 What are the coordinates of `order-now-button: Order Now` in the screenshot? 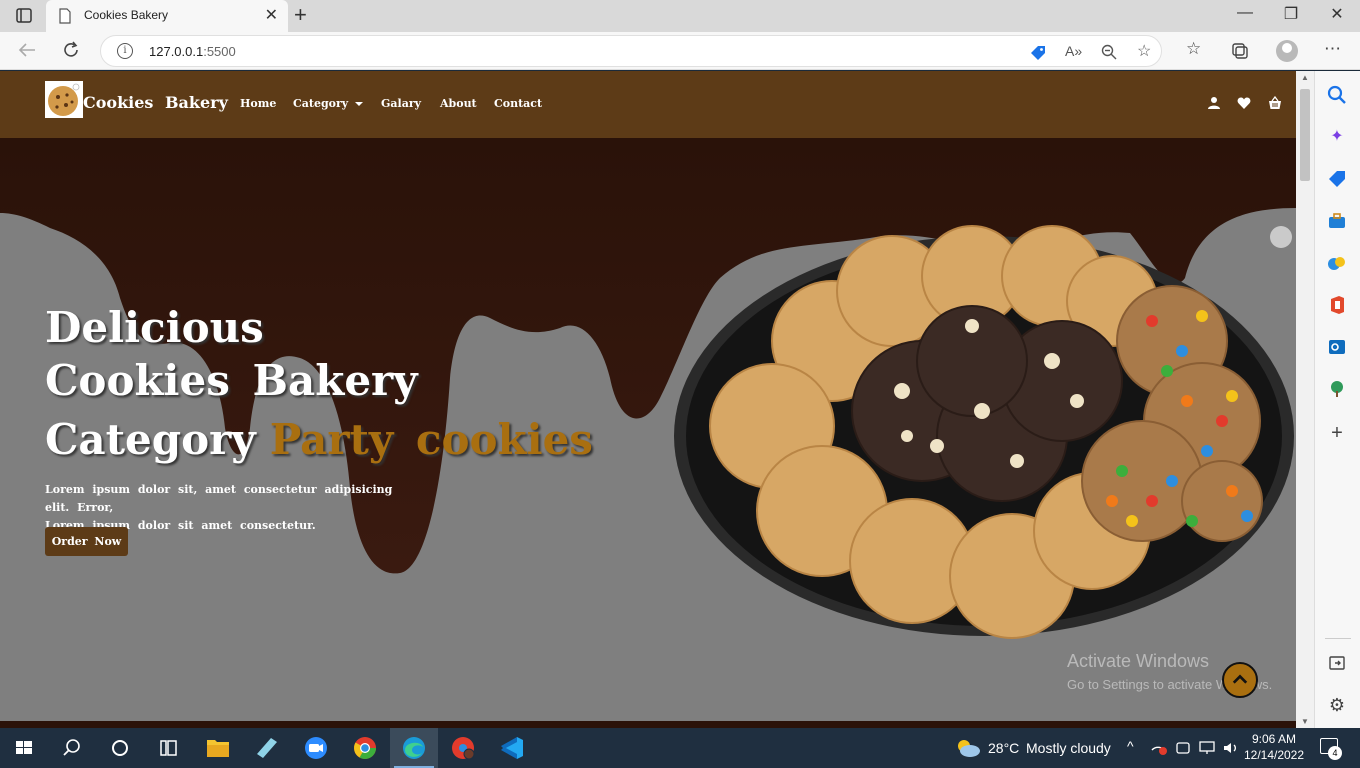 It's located at (86, 541).